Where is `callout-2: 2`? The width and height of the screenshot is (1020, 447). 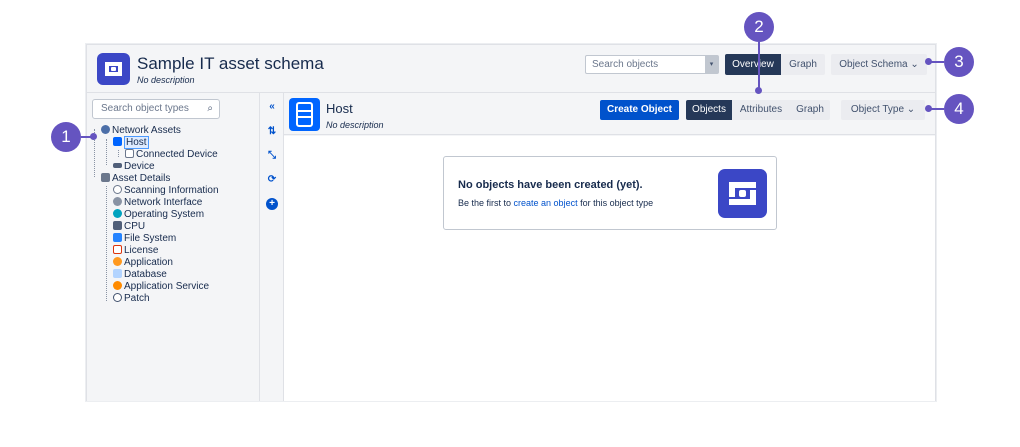 callout-2: 2 is located at coordinates (759, 27).